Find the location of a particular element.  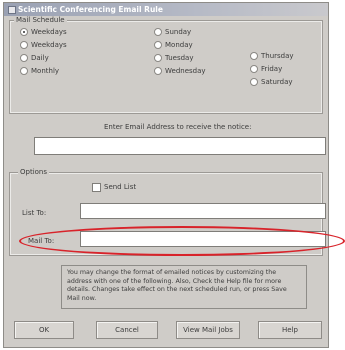

option-label: Tuesday is located at coordinates (179, 58).